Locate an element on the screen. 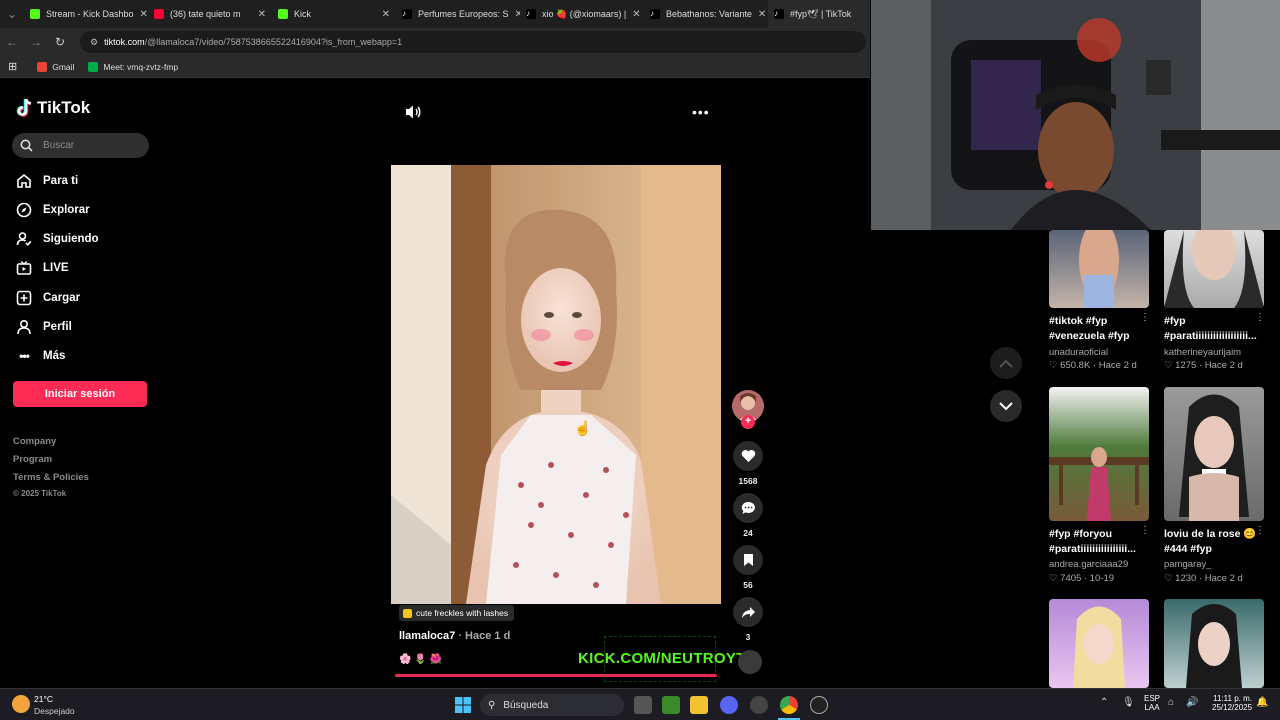 This screenshot has height=720, width=1280. previous-video-button is located at coordinates (1006, 363).